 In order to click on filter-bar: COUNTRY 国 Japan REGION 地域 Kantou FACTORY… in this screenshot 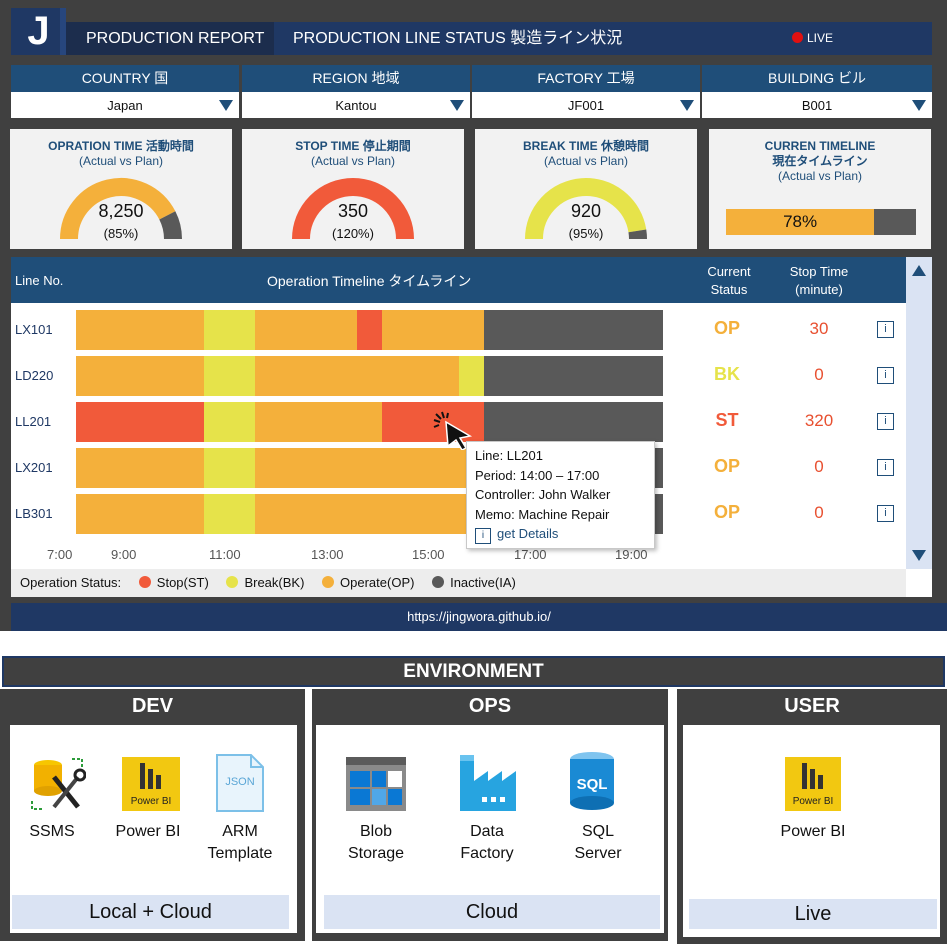, I will do `click(471, 92)`.